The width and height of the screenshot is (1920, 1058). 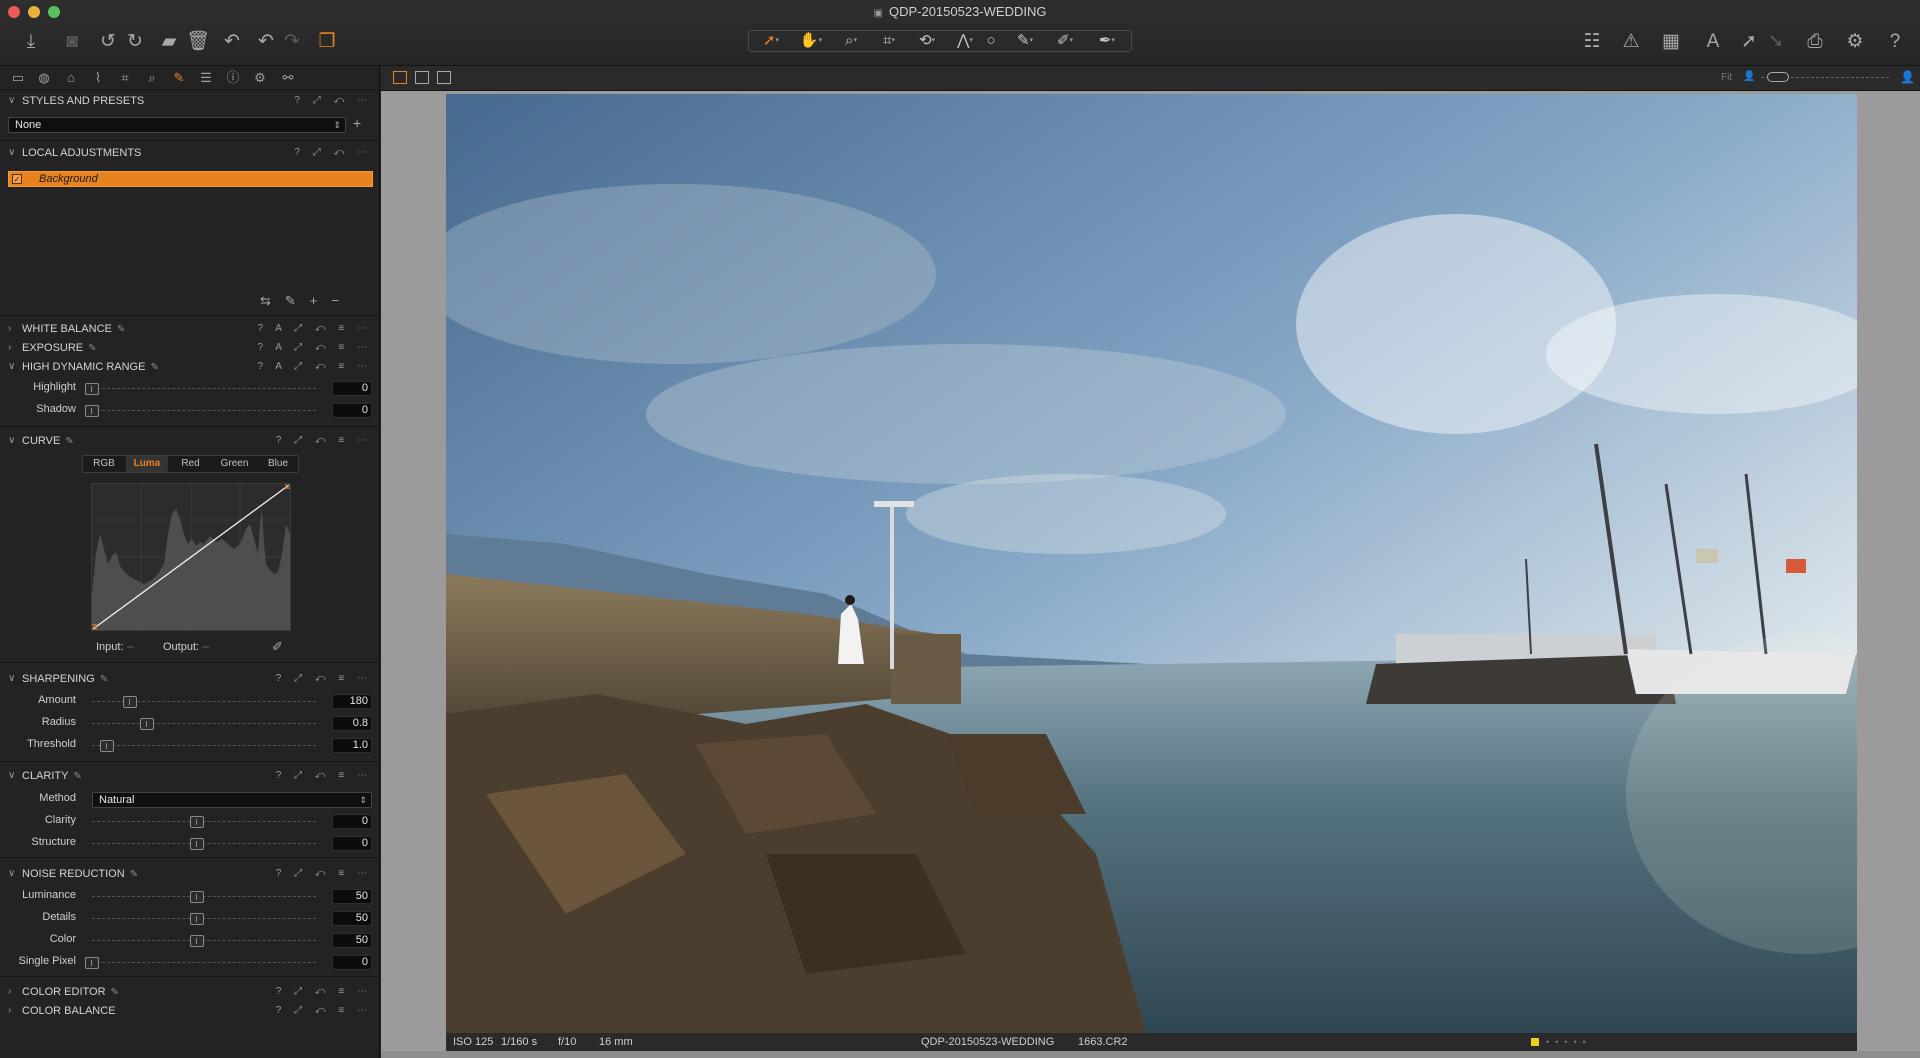 What do you see at coordinates (190, 992) in the screenshot?
I see `section-color-editor: › COLOR EDITOR ✎ ? ⤢ ↶ ≡ ⋯` at bounding box center [190, 992].